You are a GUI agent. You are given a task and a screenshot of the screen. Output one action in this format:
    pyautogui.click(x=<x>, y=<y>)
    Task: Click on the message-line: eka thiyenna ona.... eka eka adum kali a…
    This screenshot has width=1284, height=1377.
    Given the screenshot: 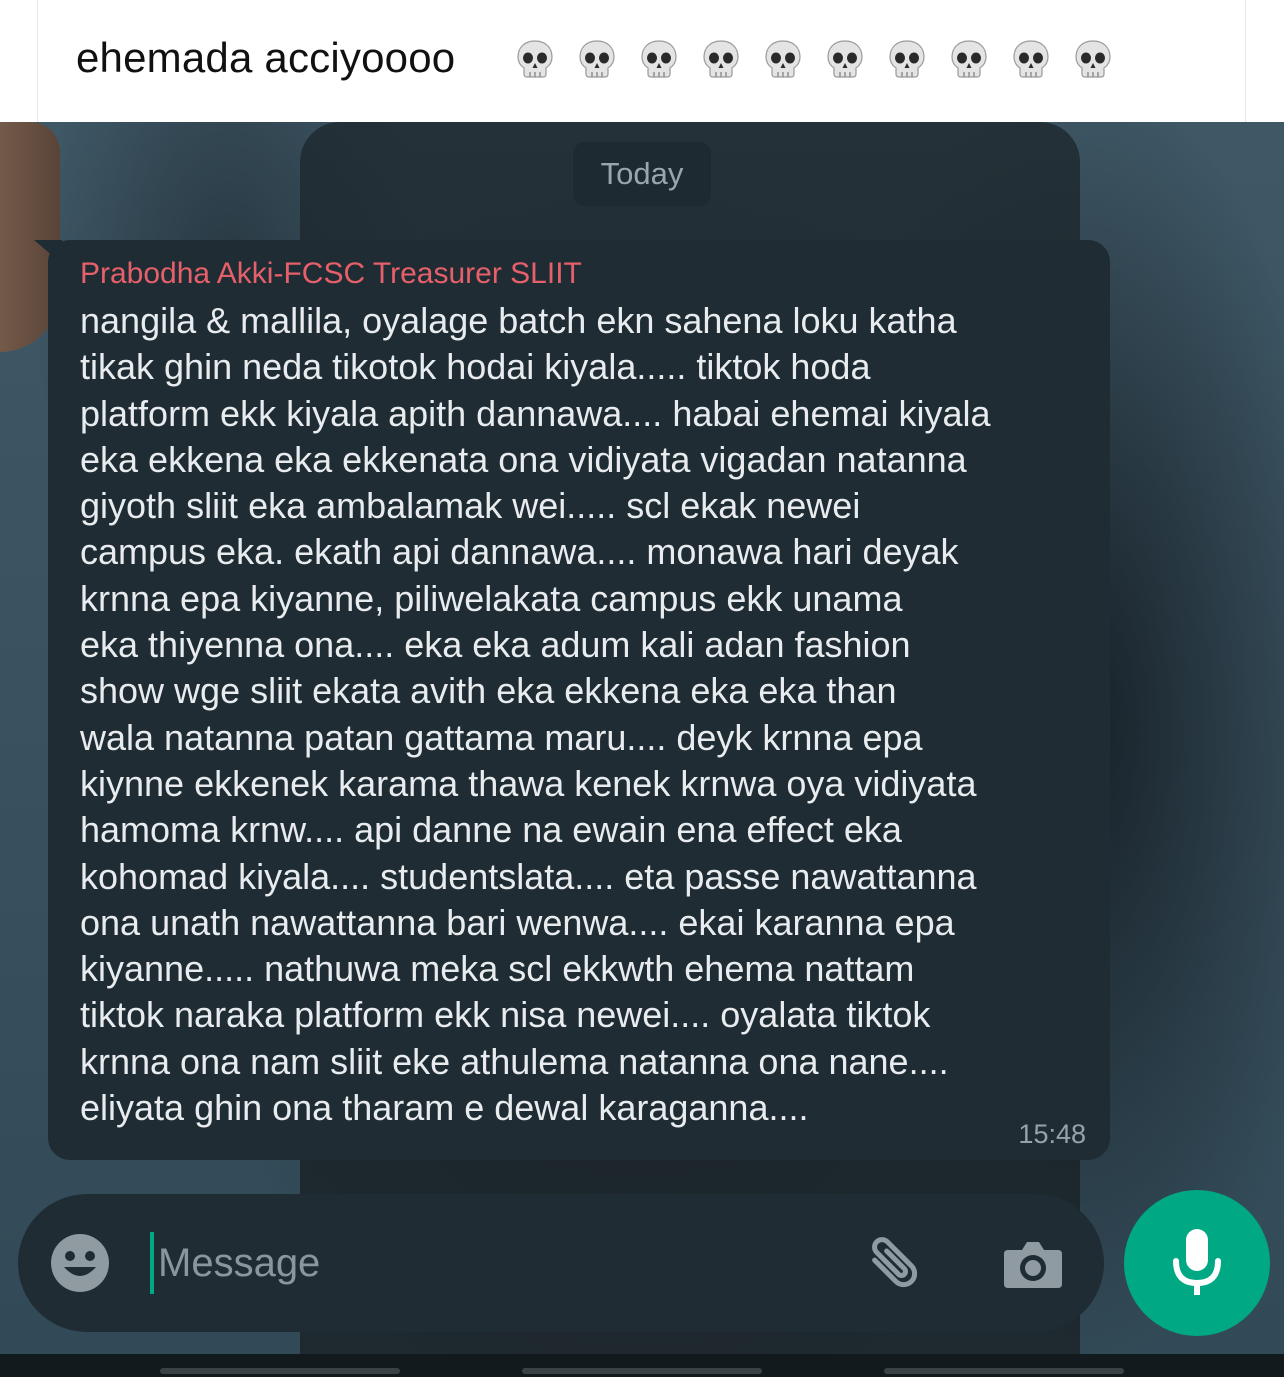 What is the action you would take?
    pyautogui.click(x=495, y=645)
    